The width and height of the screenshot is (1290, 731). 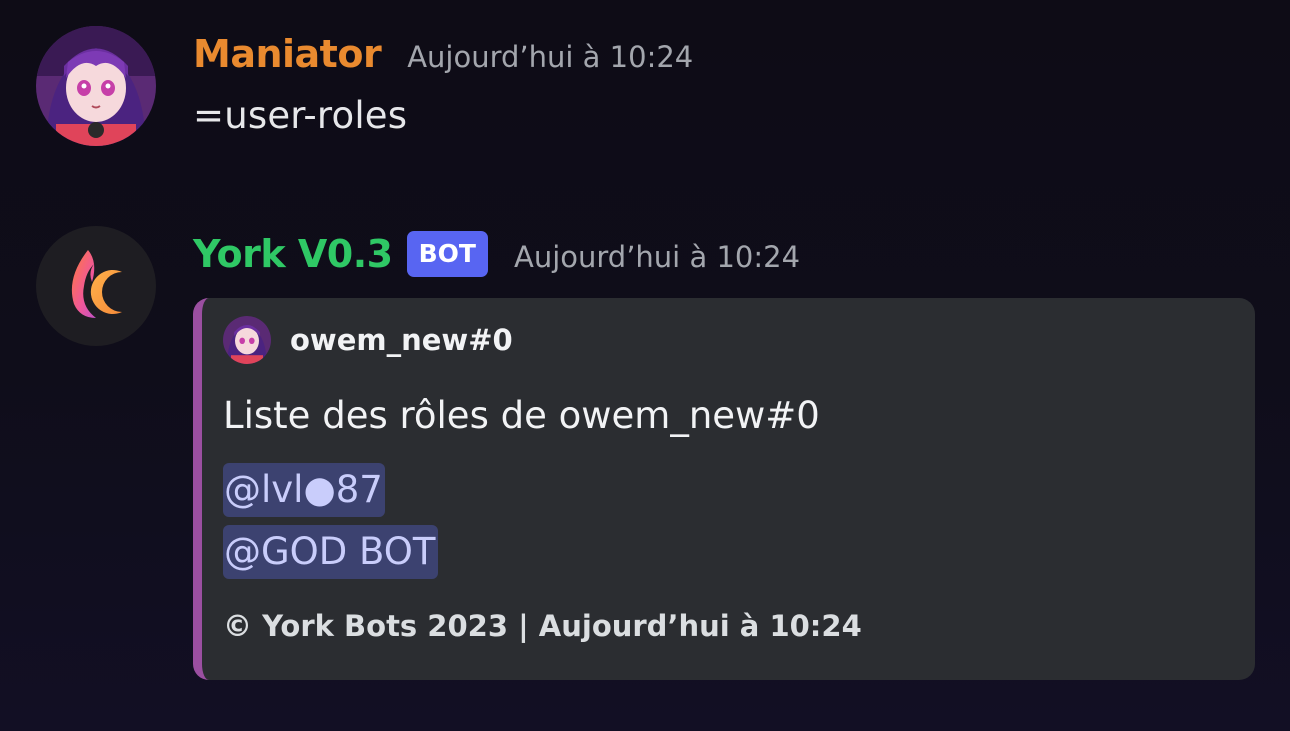 I want to click on message-content: Maniator Aujourd’hui à 10:24 =user-roles, so click(x=723, y=81).